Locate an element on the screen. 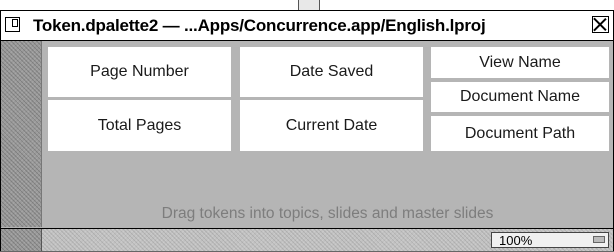 The image size is (614, 252). token-document-path: Document Path is located at coordinates (520, 133).